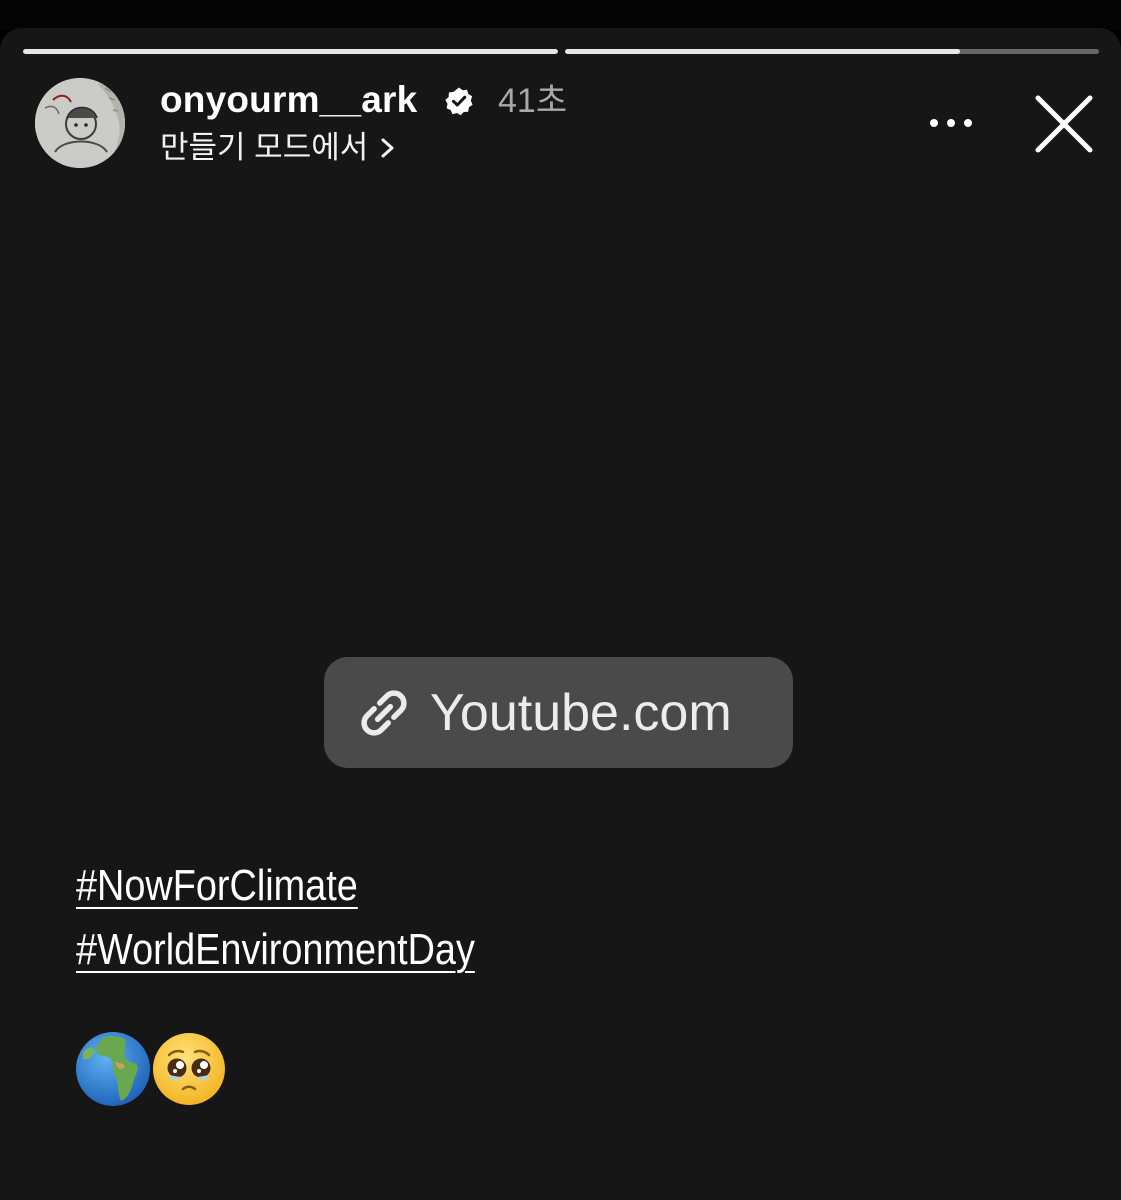  Describe the element at coordinates (1064, 124) in the screenshot. I see `close-icon` at that location.